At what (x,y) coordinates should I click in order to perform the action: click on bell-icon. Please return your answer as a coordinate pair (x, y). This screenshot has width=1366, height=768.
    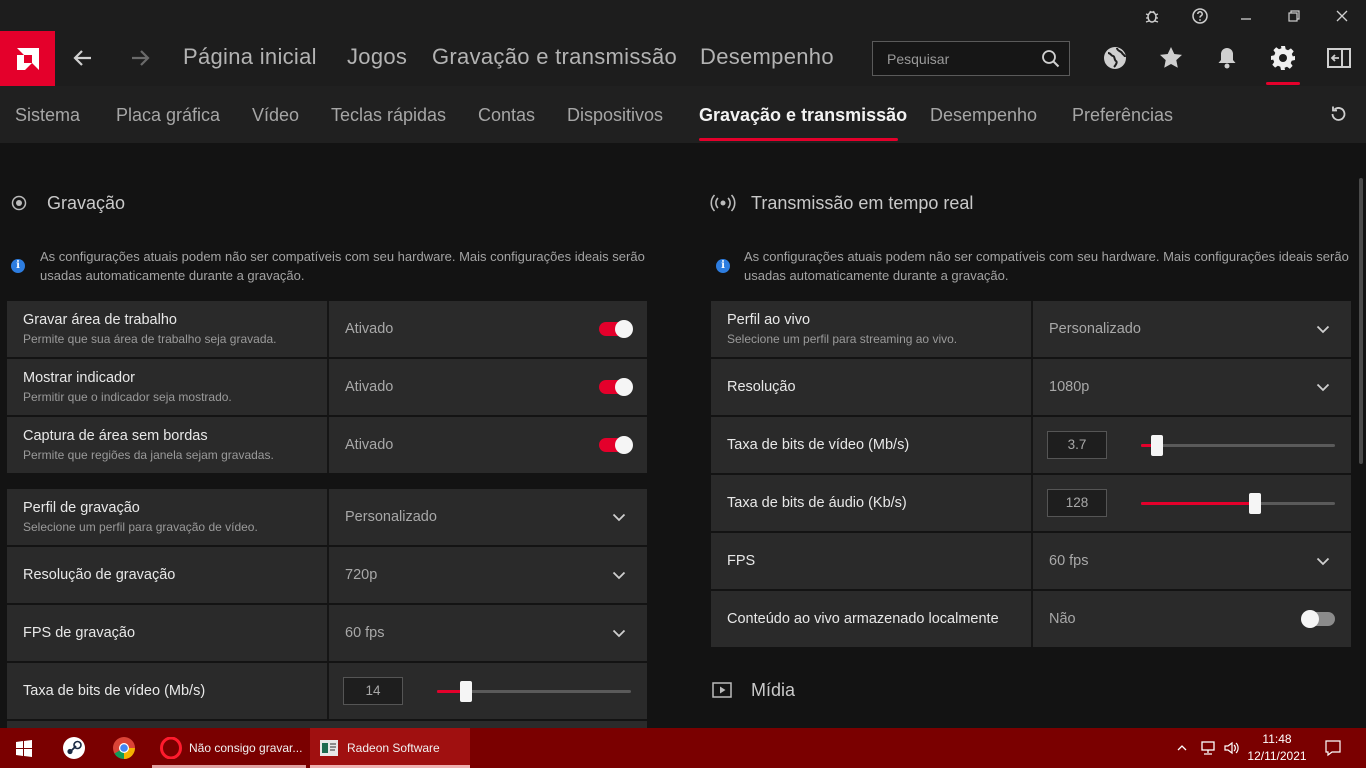
    Looking at the image, I should click on (1227, 58).